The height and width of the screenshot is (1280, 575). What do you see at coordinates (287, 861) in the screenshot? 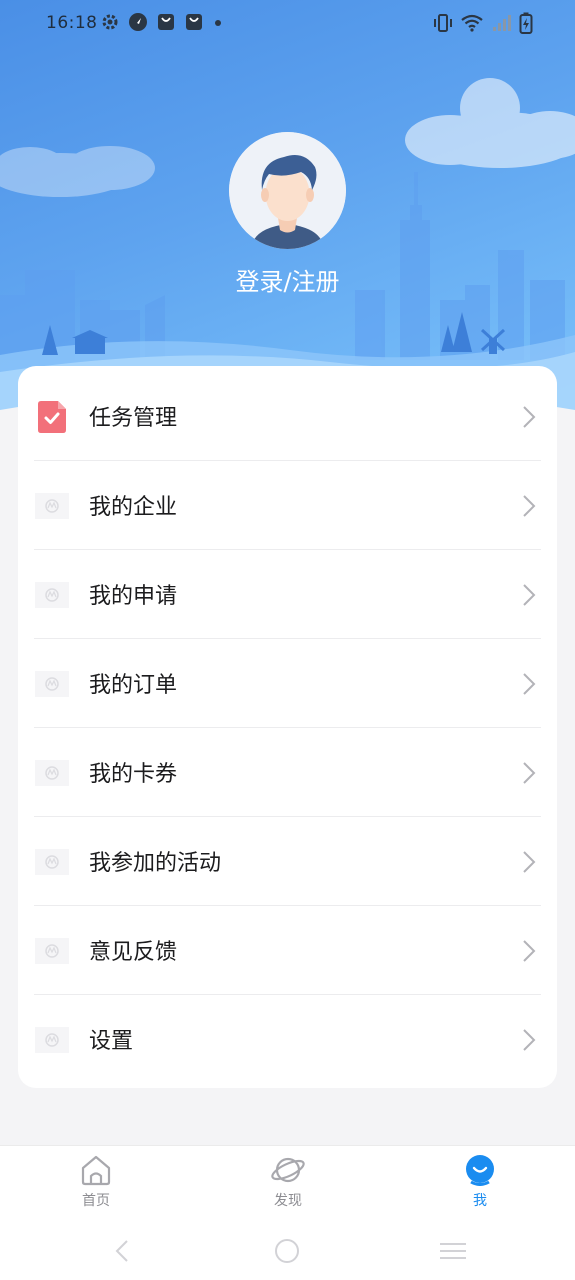
I see `menu-item-my-activities: 我参加的活动` at bounding box center [287, 861].